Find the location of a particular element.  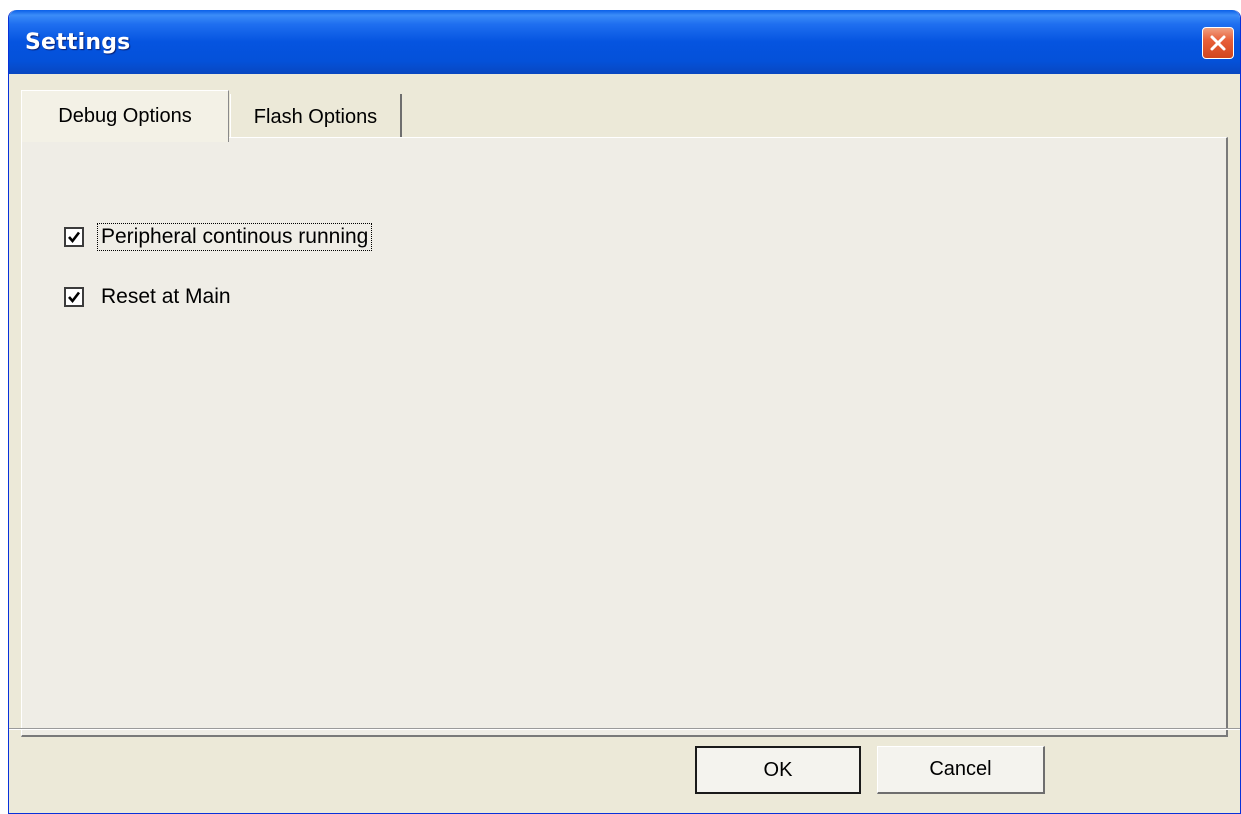

reset-at-main-label: Reset at Main is located at coordinates (166, 296).